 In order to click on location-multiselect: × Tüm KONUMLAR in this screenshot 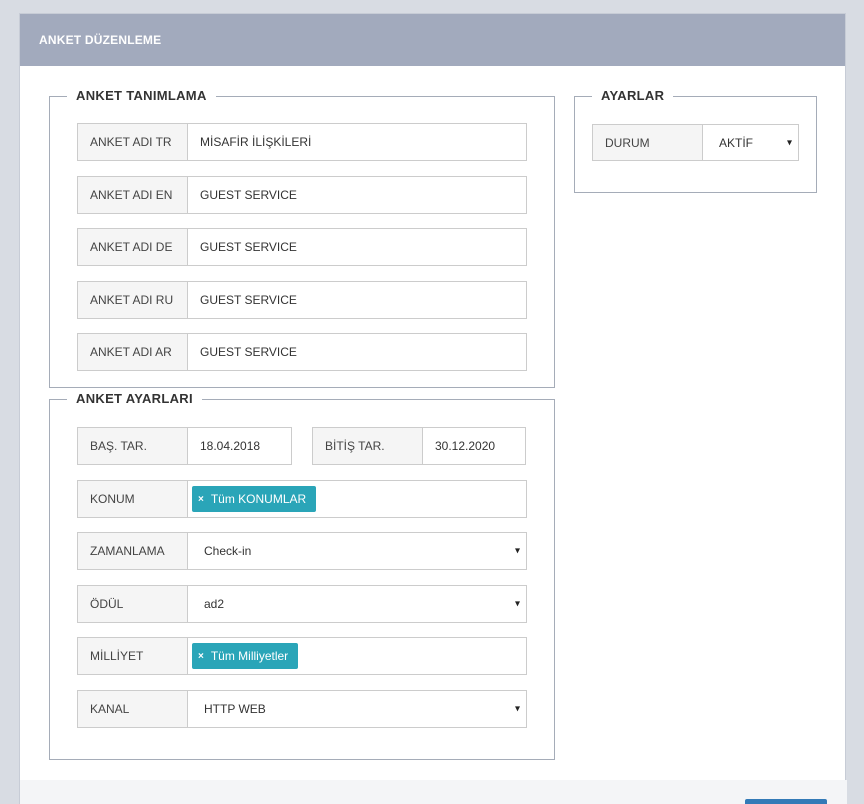, I will do `click(357, 499)`.